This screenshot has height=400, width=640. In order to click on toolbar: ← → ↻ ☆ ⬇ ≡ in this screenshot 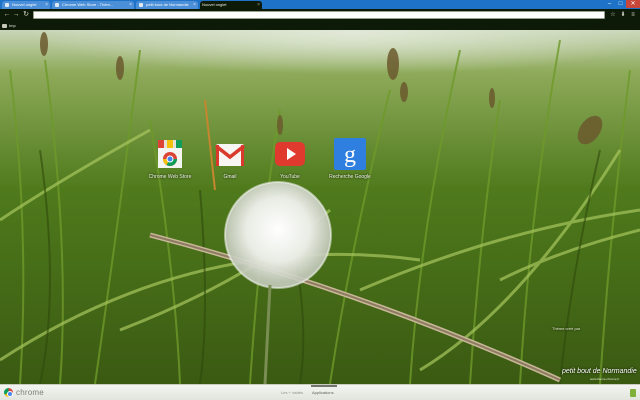, I will do `click(320, 18)`.